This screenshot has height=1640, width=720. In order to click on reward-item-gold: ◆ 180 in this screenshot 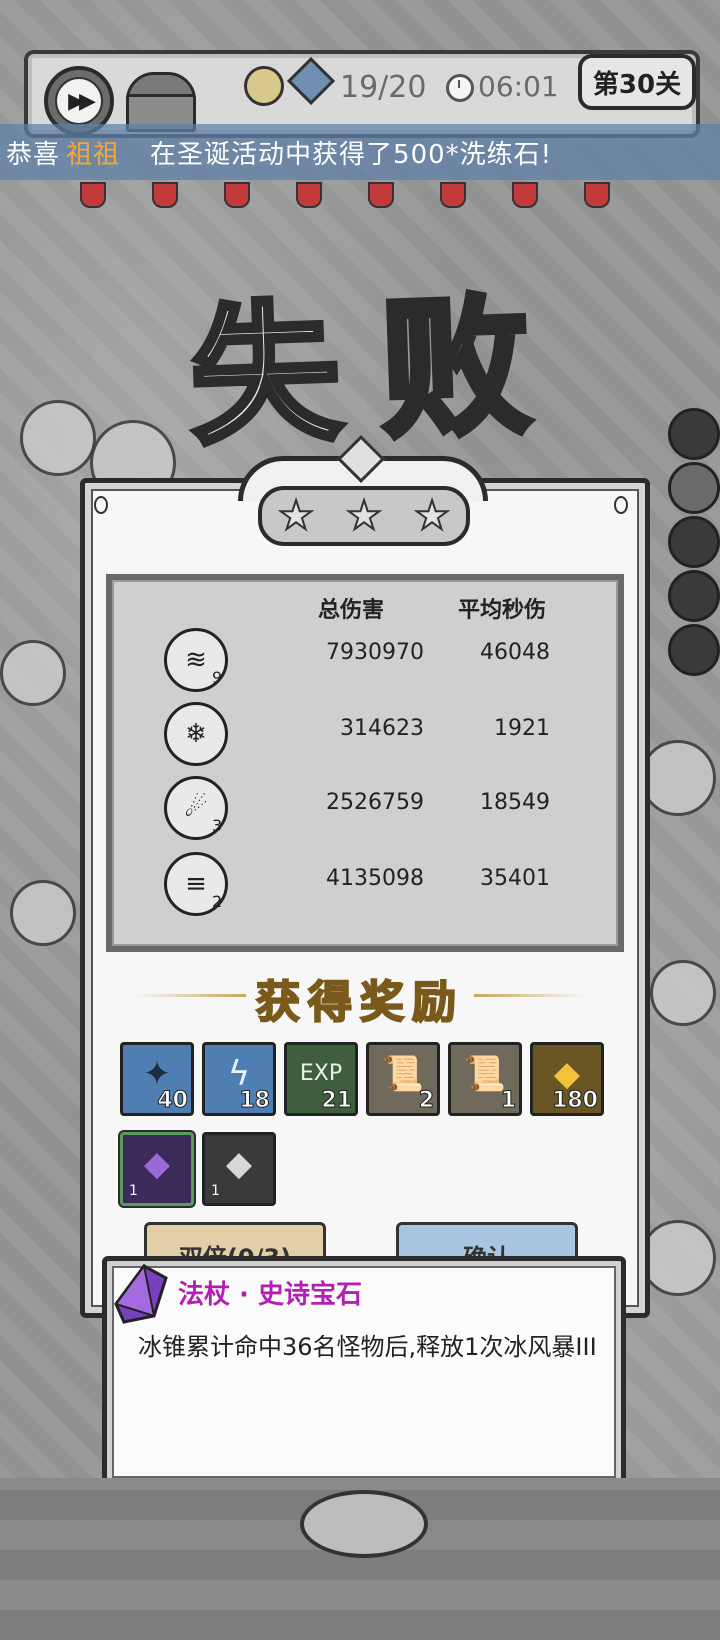, I will do `click(567, 1079)`.